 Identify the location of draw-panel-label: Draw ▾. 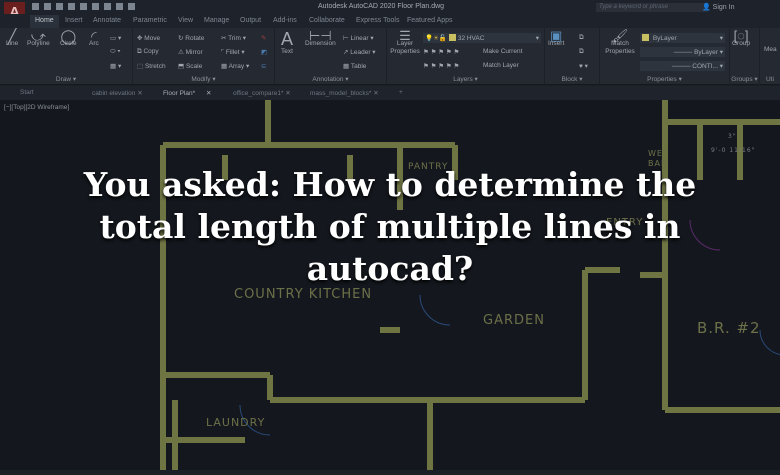
(66, 79).